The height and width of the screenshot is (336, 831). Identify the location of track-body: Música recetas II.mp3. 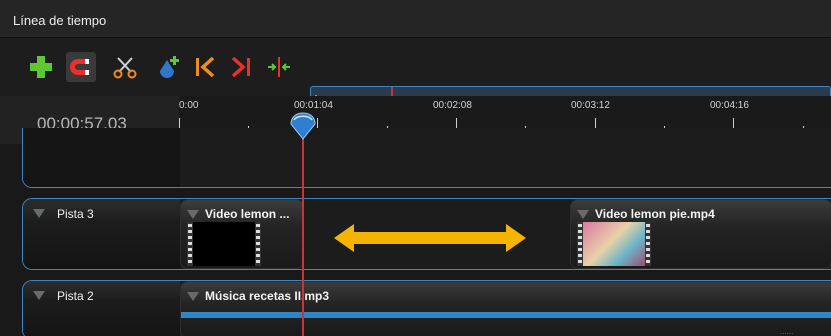
(505, 308).